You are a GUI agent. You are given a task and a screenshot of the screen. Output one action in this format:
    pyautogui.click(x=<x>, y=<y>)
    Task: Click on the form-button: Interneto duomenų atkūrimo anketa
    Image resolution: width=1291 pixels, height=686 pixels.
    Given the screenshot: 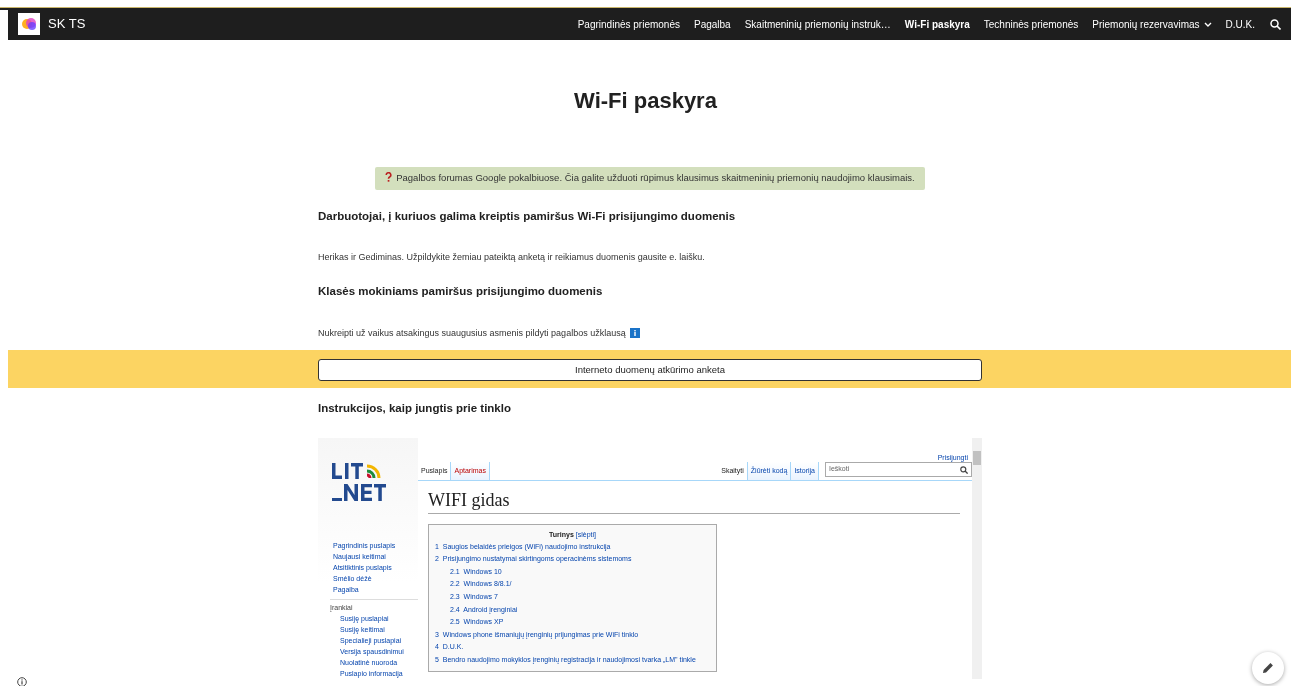 What is the action you would take?
    pyautogui.click(x=650, y=370)
    